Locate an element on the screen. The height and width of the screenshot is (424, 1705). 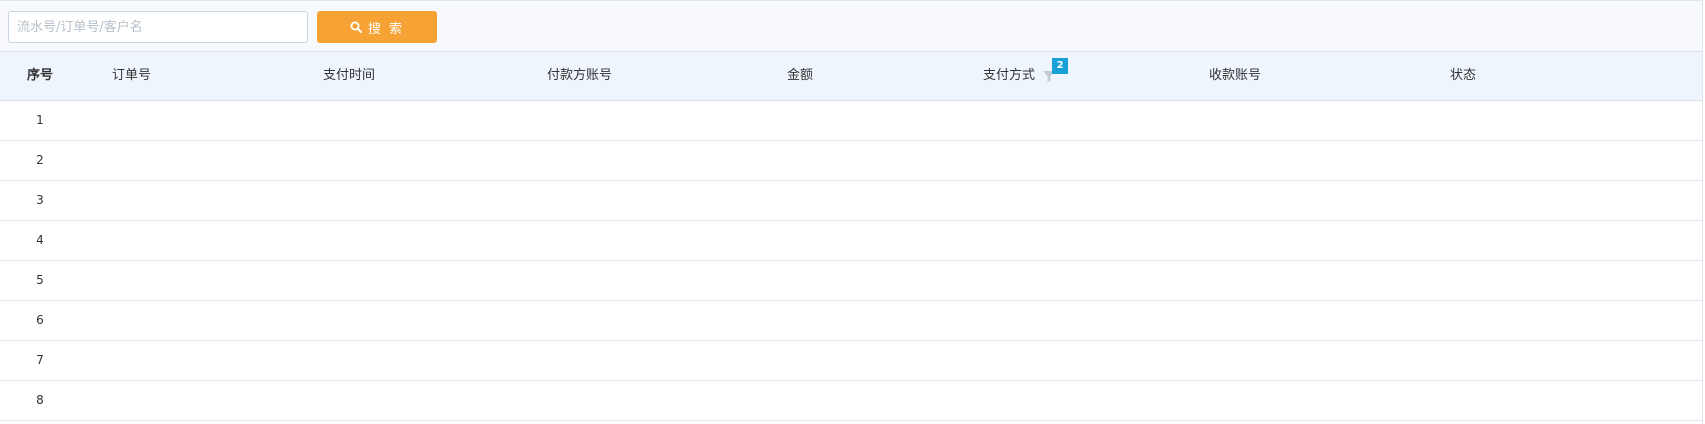
header-pay-method: 支付方式 2 is located at coordinates (1026, 76).